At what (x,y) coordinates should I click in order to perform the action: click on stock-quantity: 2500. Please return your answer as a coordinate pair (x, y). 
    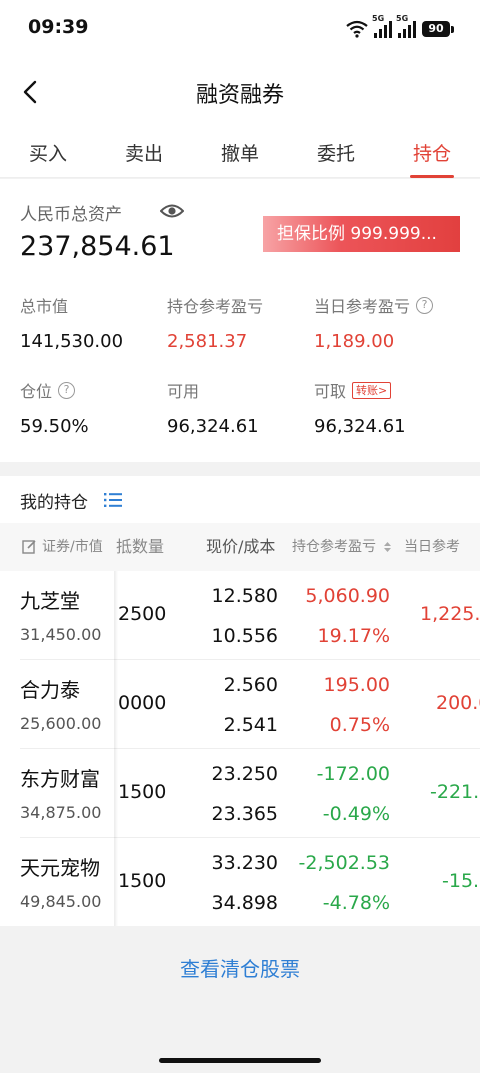
    Looking at the image, I should click on (142, 614).